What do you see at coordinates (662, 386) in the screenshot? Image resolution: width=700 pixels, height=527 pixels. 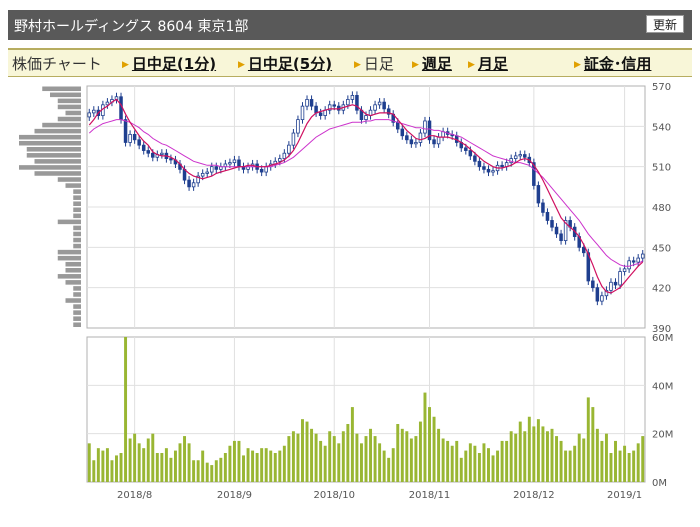 I see `volume-tick-label: 40M` at bounding box center [662, 386].